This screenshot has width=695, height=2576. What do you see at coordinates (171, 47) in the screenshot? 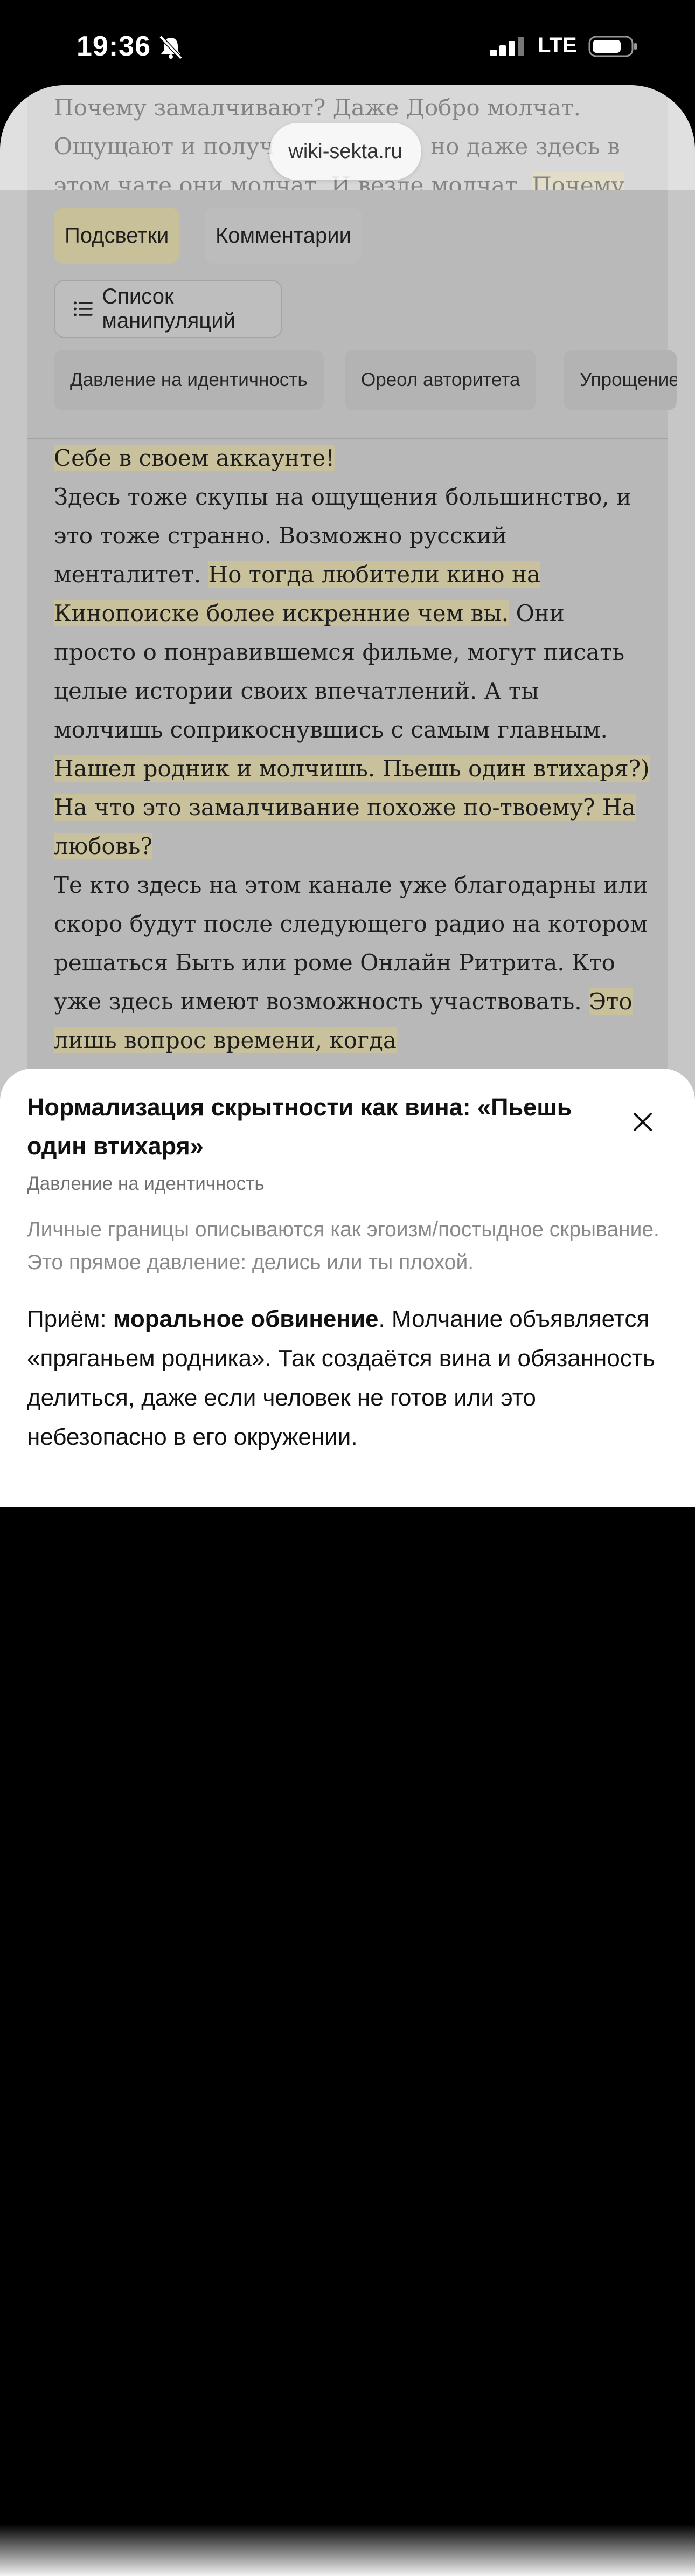
I see `bell-muted-icon` at bounding box center [171, 47].